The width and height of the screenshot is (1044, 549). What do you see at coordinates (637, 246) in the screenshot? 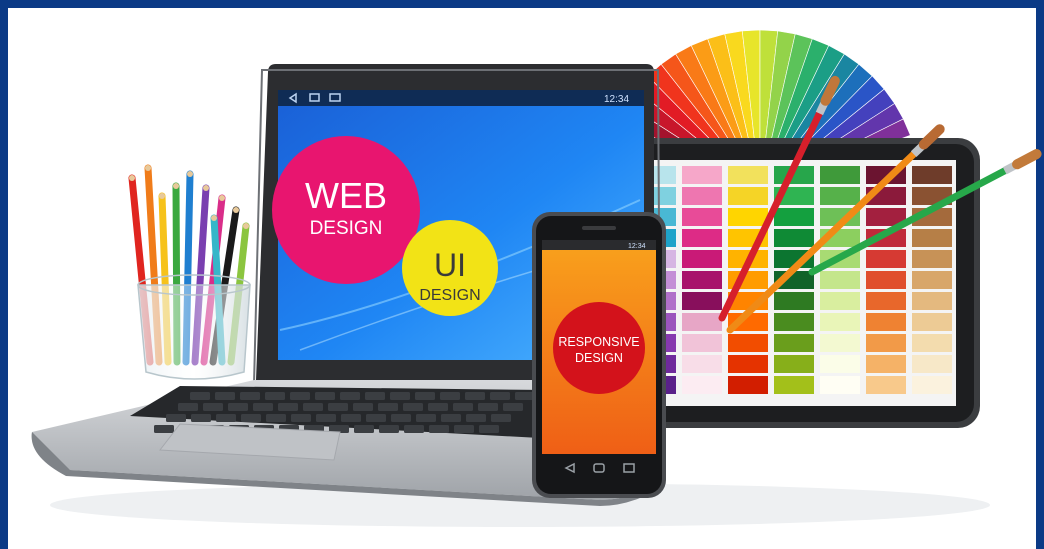
I see `phone-status-time: 12:34` at bounding box center [637, 246].